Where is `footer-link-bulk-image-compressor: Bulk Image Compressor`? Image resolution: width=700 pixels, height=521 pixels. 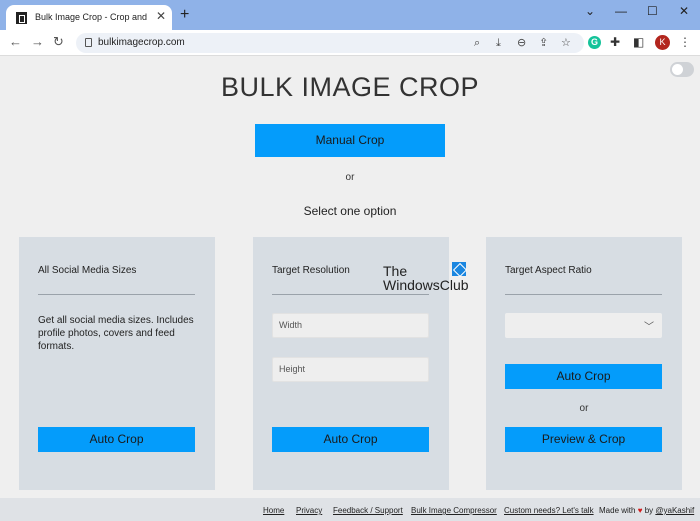
footer-link-bulk-image-compressor: Bulk Image Compressor is located at coordinates (454, 510).